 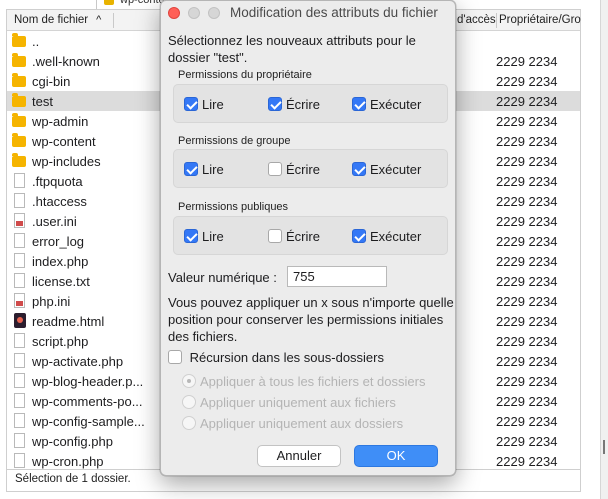 I want to click on checkbox-public-read: Lire, so click(x=204, y=236).